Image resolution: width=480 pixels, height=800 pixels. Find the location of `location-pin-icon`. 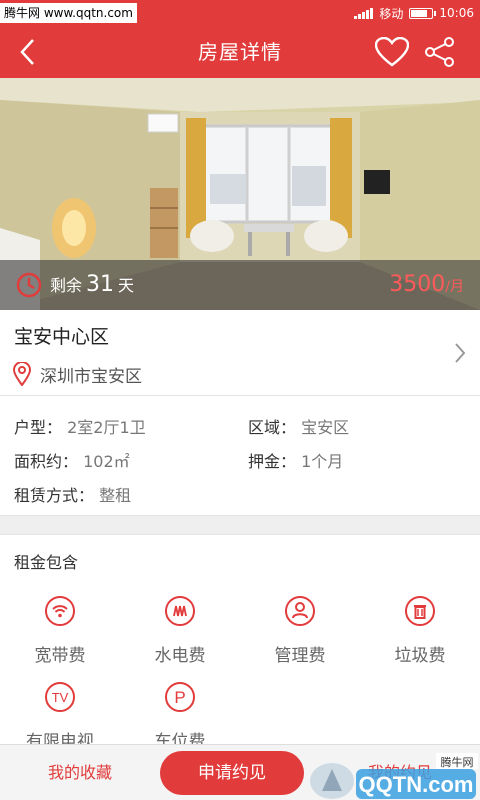

location-pin-icon is located at coordinates (22, 374).